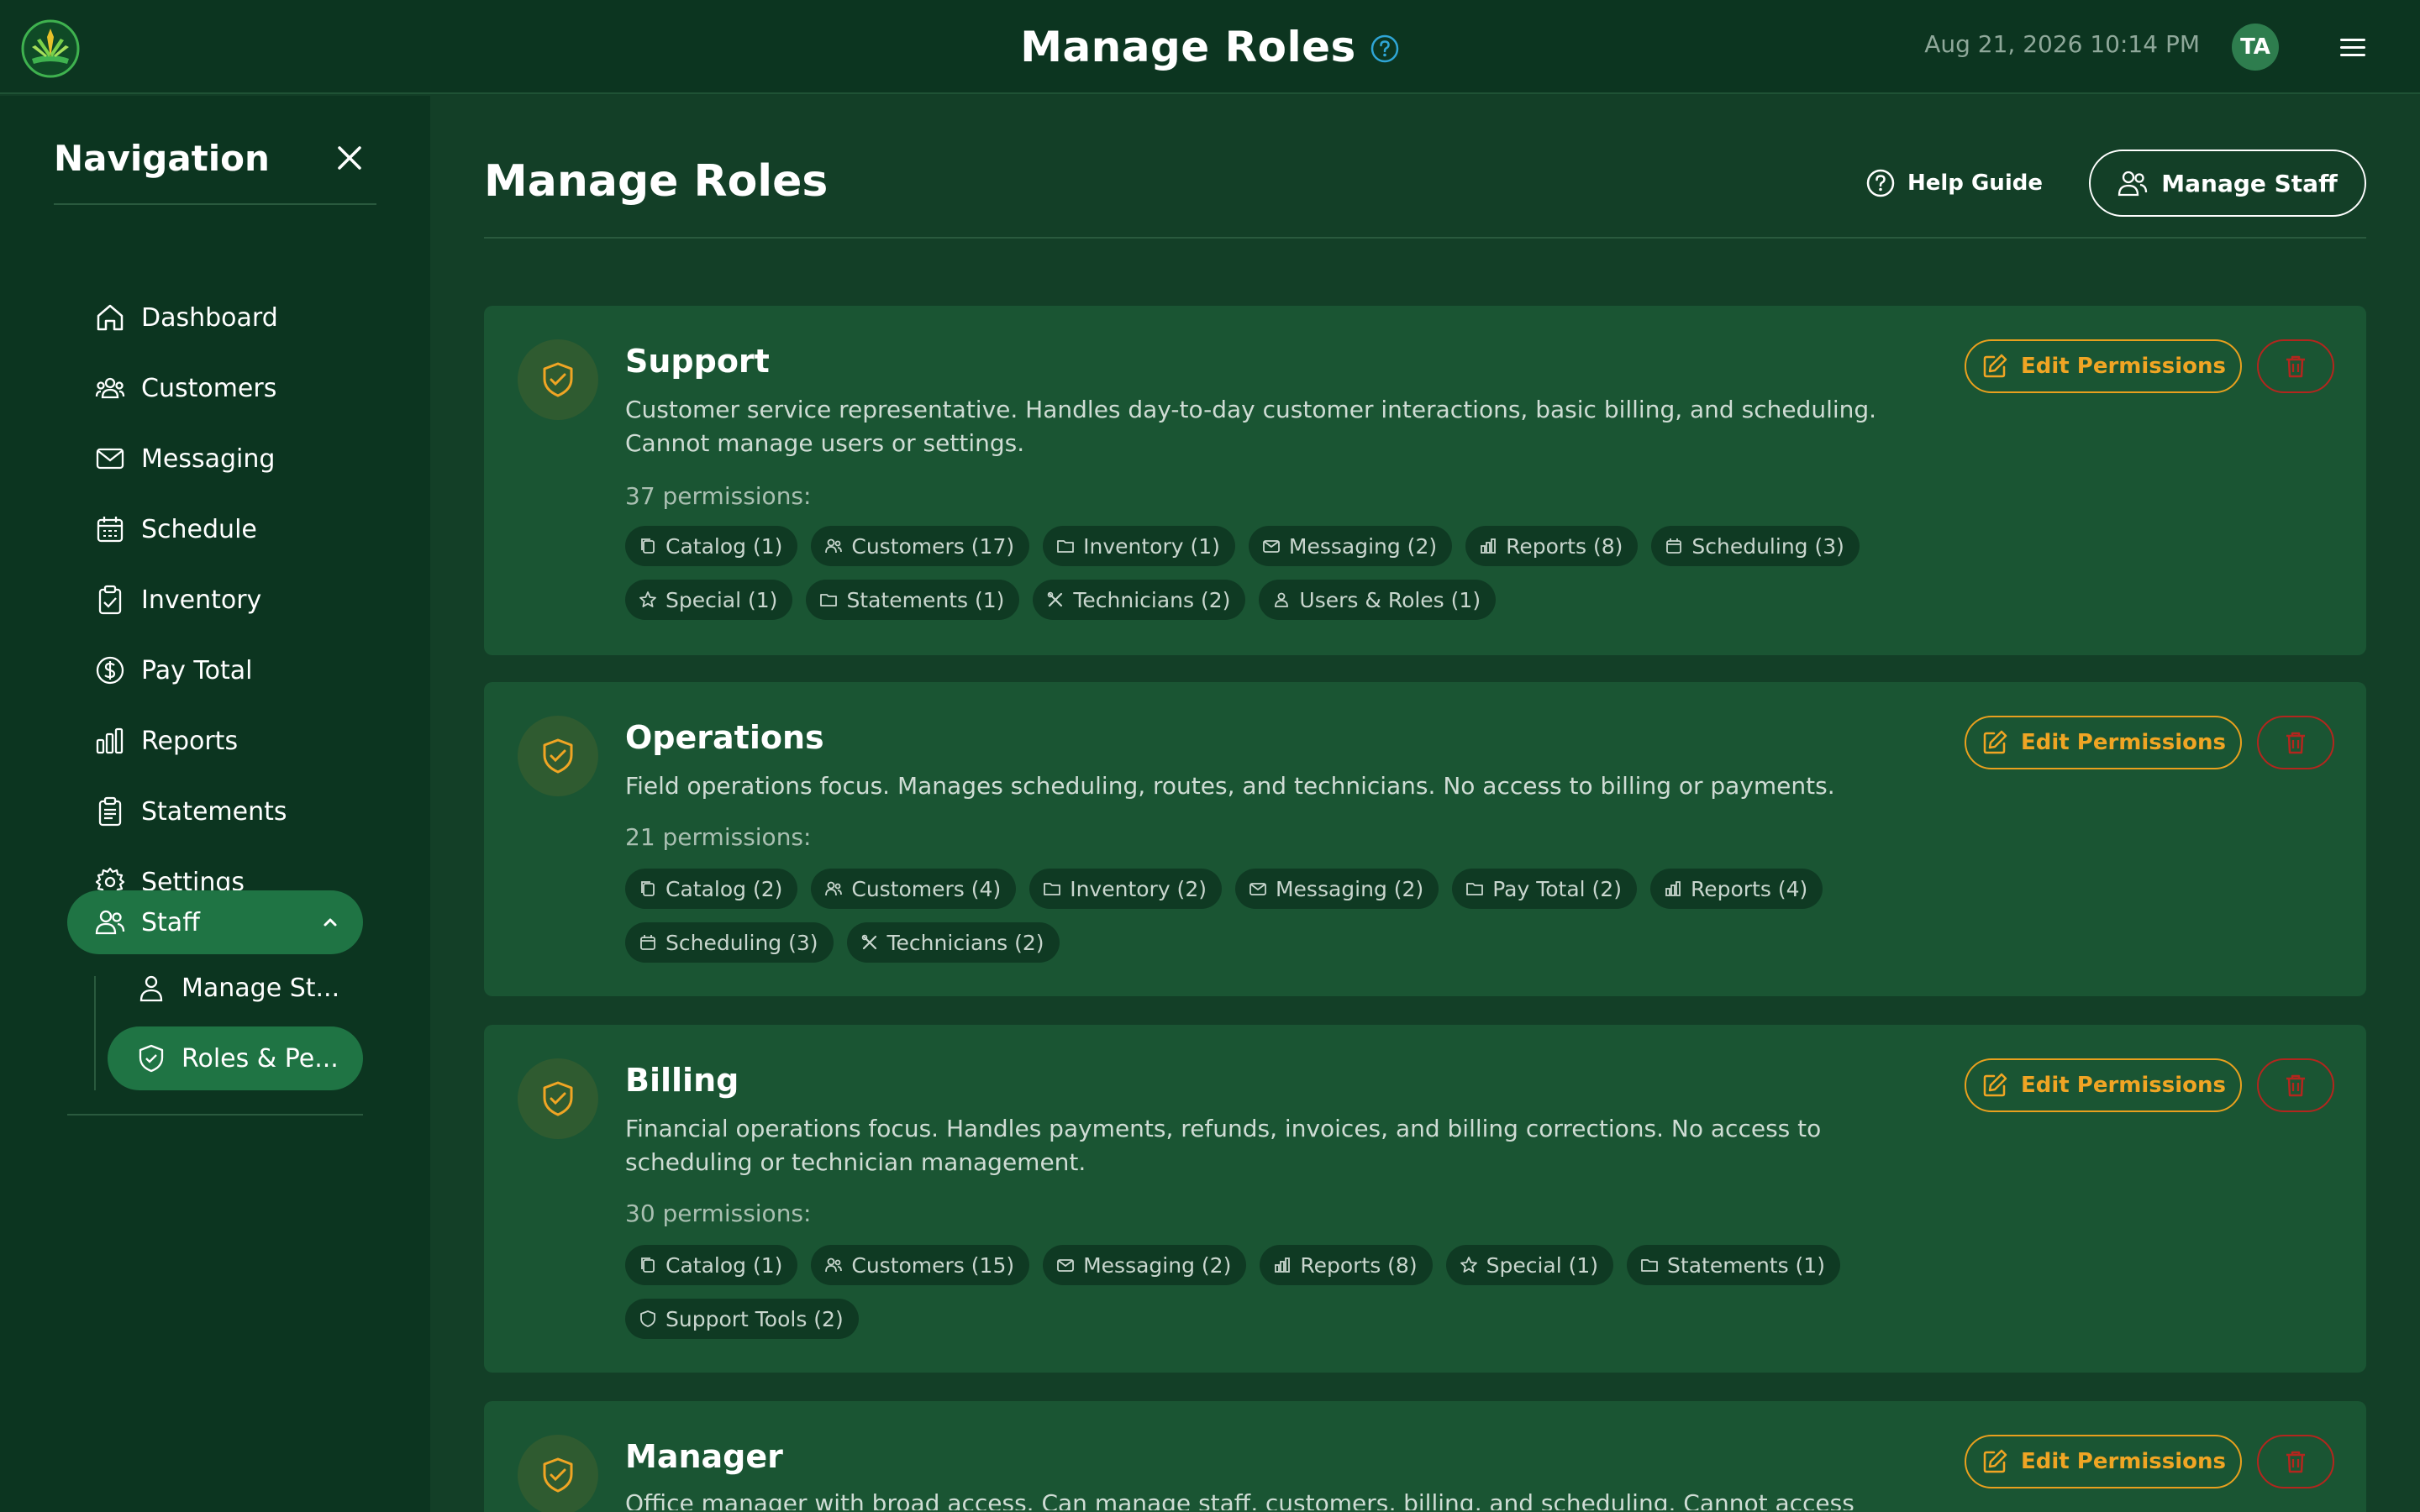 The height and width of the screenshot is (1512, 2420). I want to click on sidebar-item-messaging: Messaging, so click(215, 459).